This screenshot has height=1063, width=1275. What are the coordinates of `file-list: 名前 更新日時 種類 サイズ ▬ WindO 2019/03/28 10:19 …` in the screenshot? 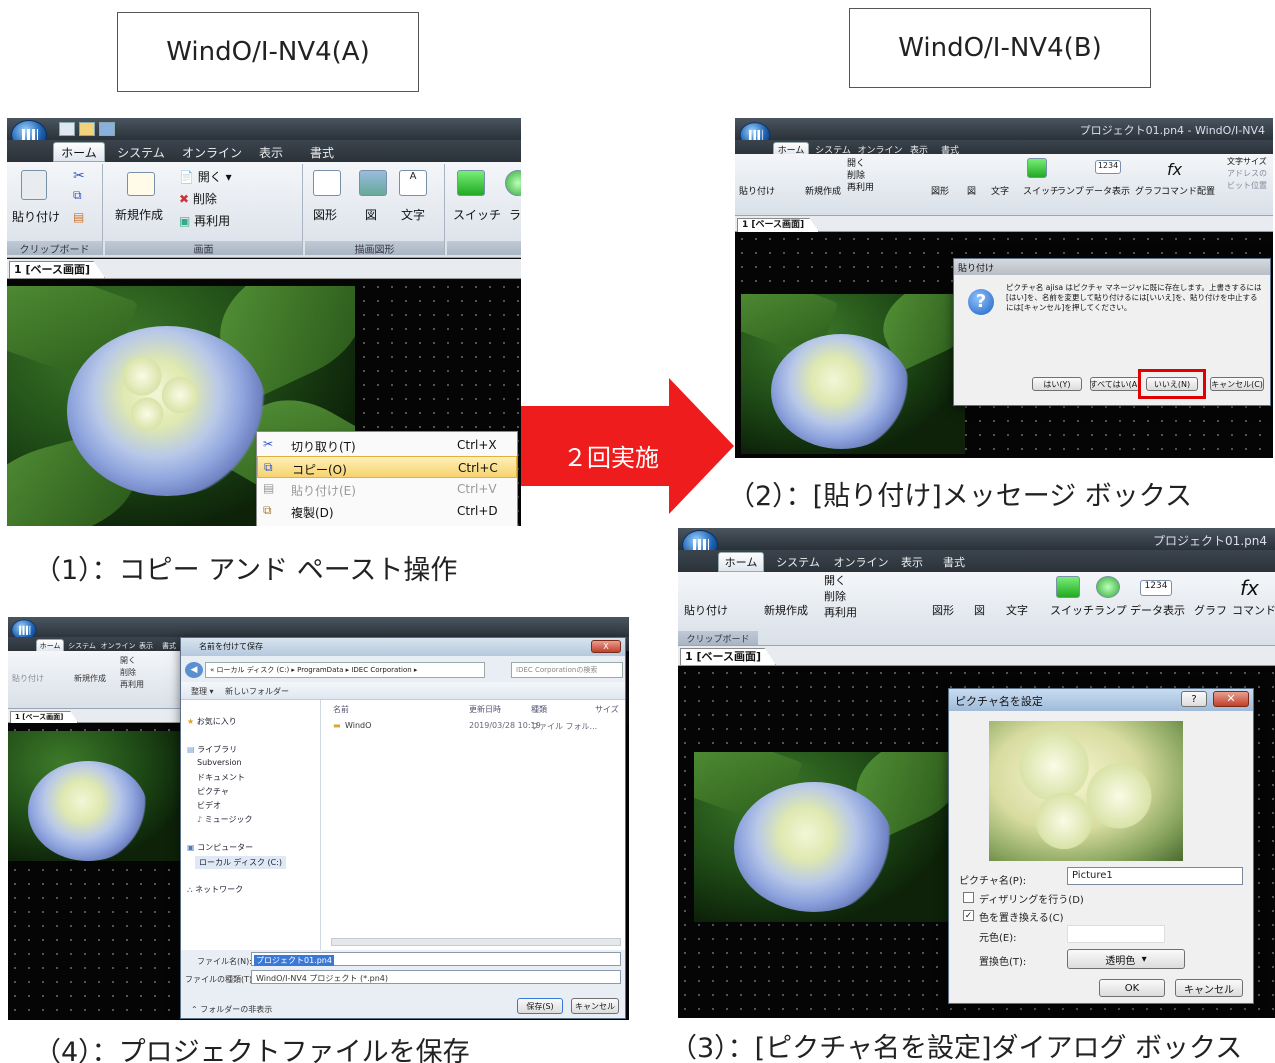 It's located at (473, 825).